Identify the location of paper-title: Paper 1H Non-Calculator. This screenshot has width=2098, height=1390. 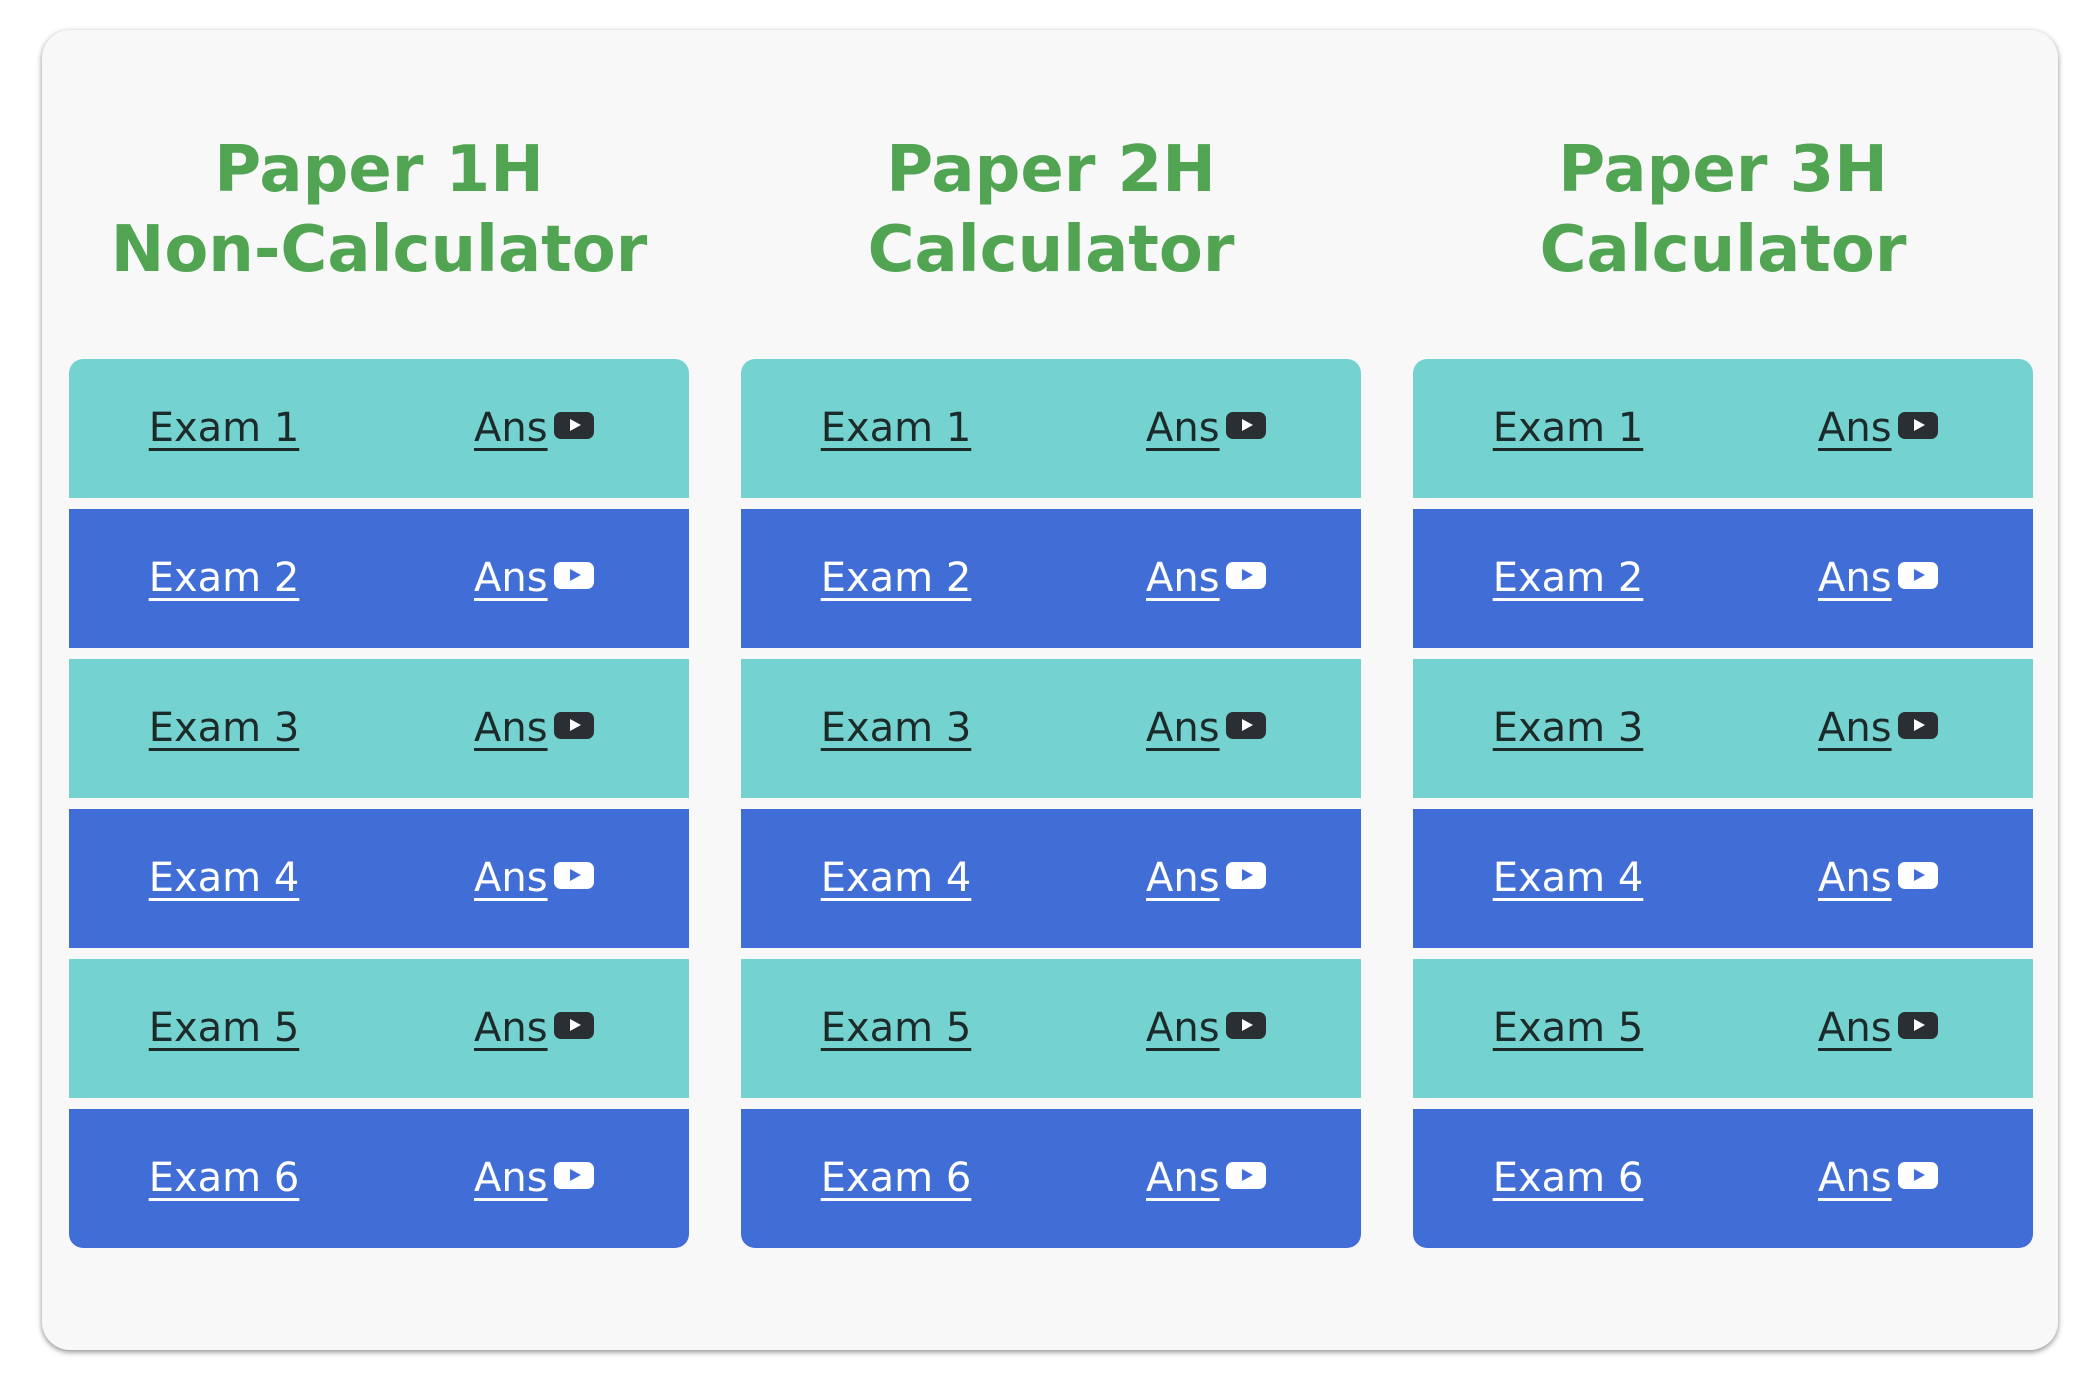
(379, 210).